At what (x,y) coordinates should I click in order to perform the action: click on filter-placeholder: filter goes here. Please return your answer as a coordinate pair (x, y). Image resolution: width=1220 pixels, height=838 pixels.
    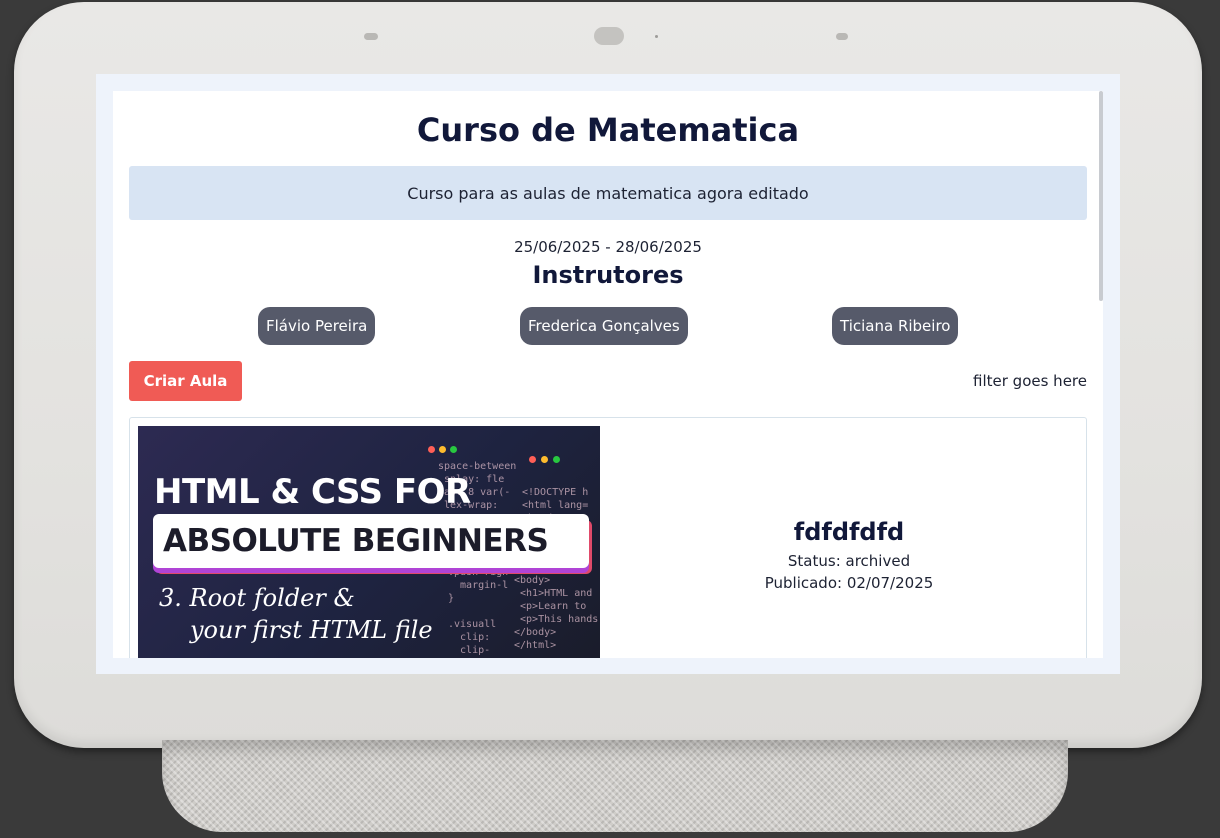
    Looking at the image, I should click on (1030, 381).